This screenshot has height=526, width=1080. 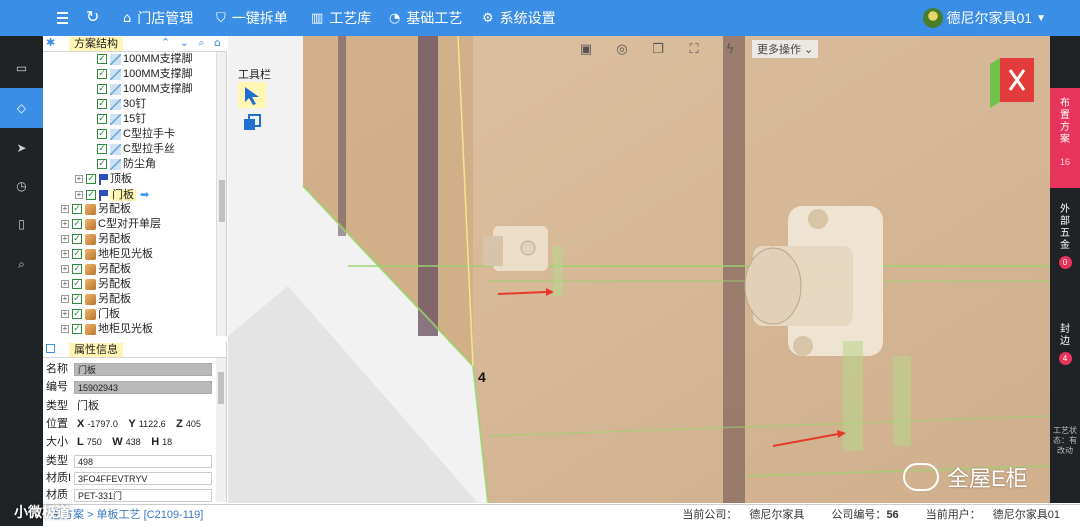 What do you see at coordinates (221, 194) in the screenshot?
I see `tree-scrollbar` at bounding box center [221, 194].